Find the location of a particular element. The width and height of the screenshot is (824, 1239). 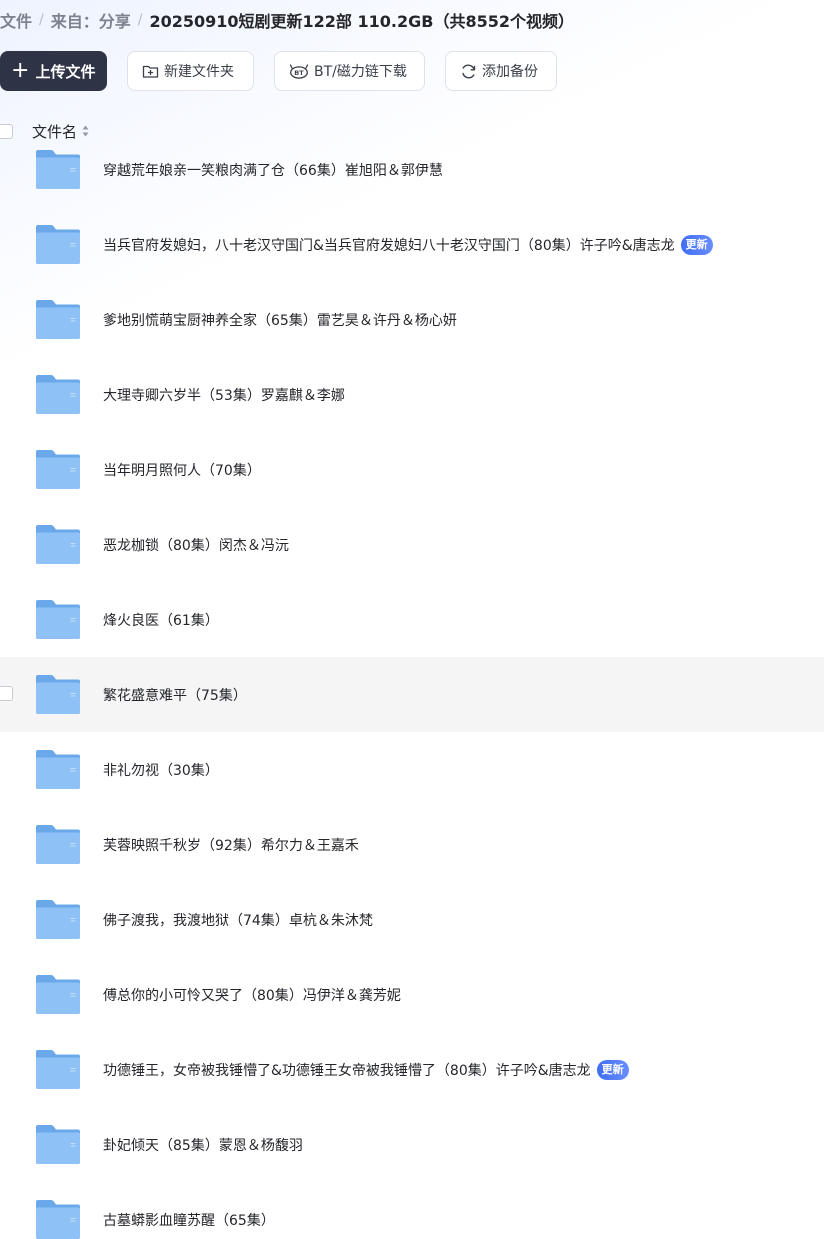

sync-icon is located at coordinates (469, 71).